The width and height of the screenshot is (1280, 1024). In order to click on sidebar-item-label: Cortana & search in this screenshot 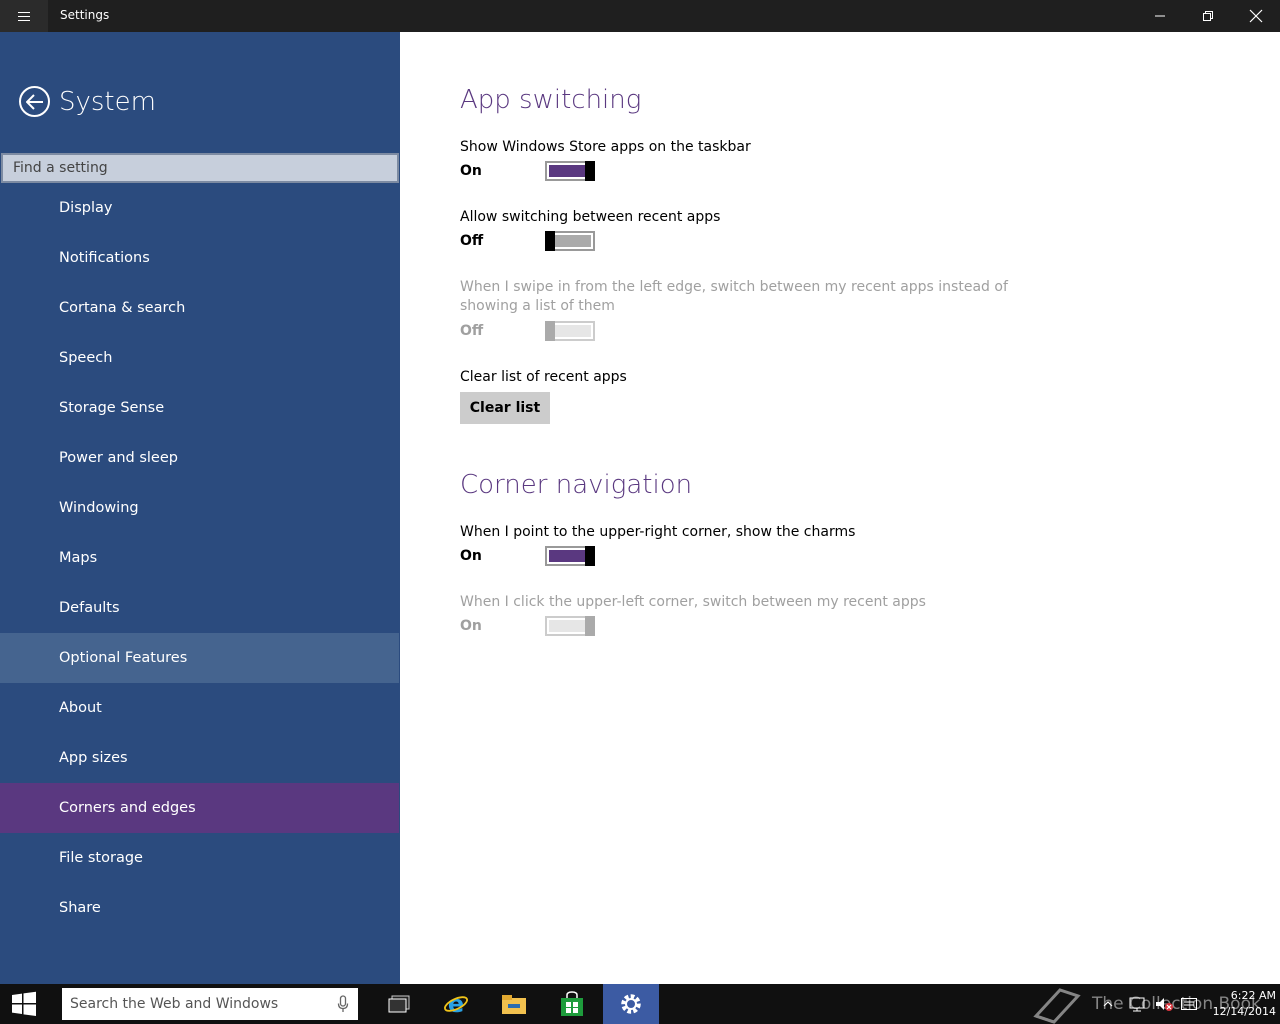, I will do `click(122, 308)`.